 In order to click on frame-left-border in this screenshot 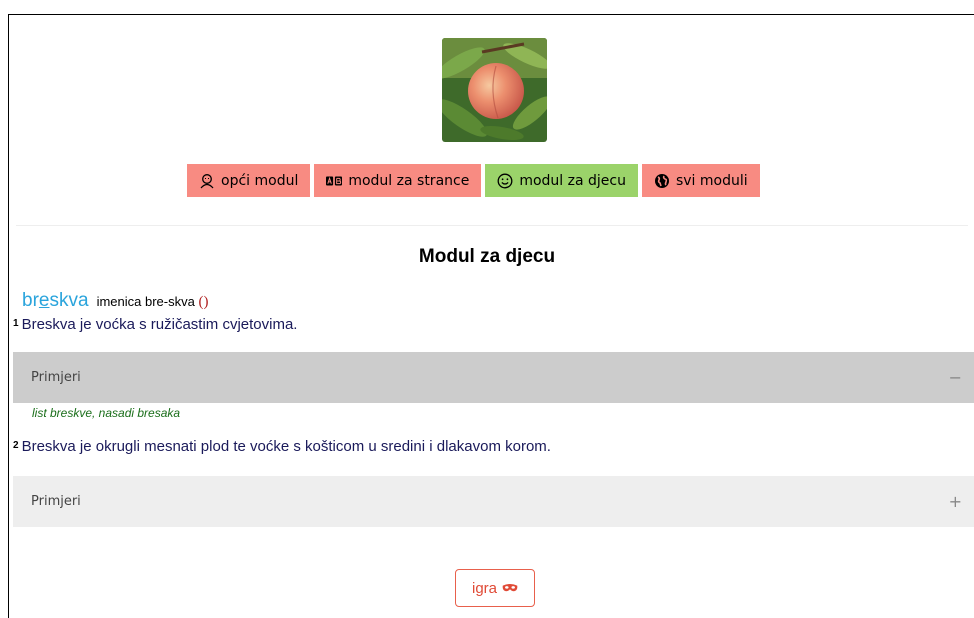, I will do `click(8, 316)`.